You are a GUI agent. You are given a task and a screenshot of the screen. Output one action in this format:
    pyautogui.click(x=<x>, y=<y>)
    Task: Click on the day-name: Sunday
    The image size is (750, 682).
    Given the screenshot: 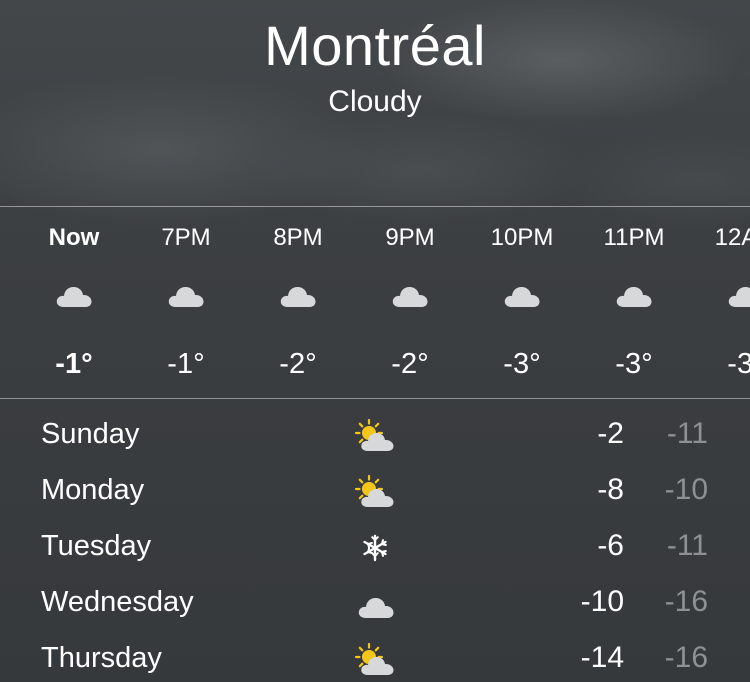 What is the action you would take?
    pyautogui.click(x=90, y=434)
    